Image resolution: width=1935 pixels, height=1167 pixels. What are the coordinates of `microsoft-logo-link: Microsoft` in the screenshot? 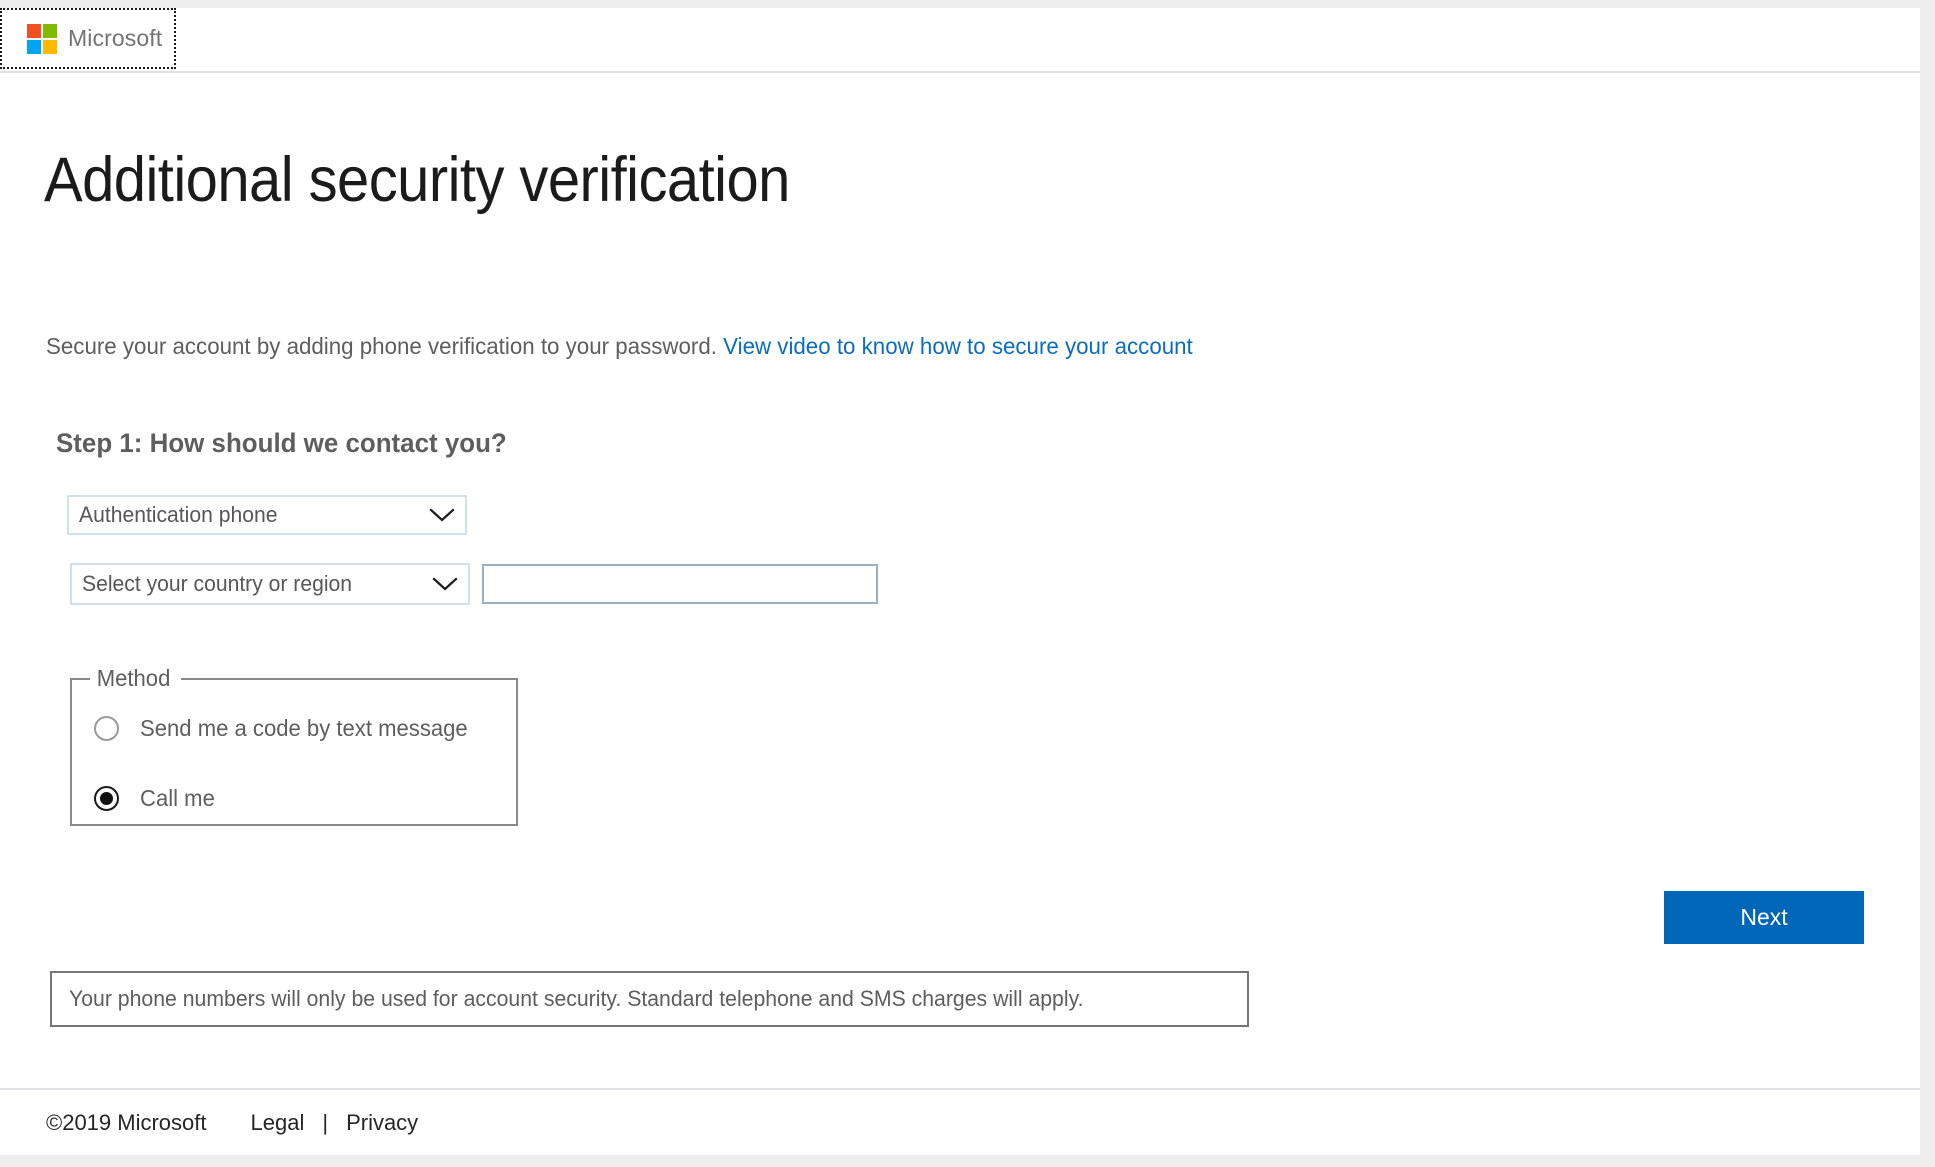 It's located at (88, 38).